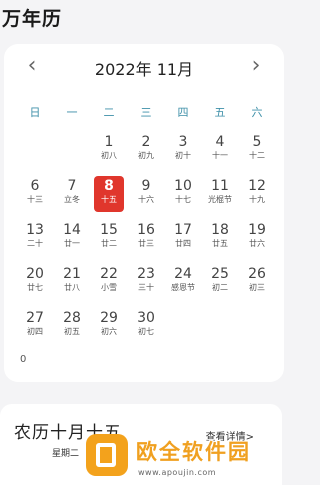  Describe the element at coordinates (183, 194) in the screenshot. I see `day-cell: 10 十七` at that location.